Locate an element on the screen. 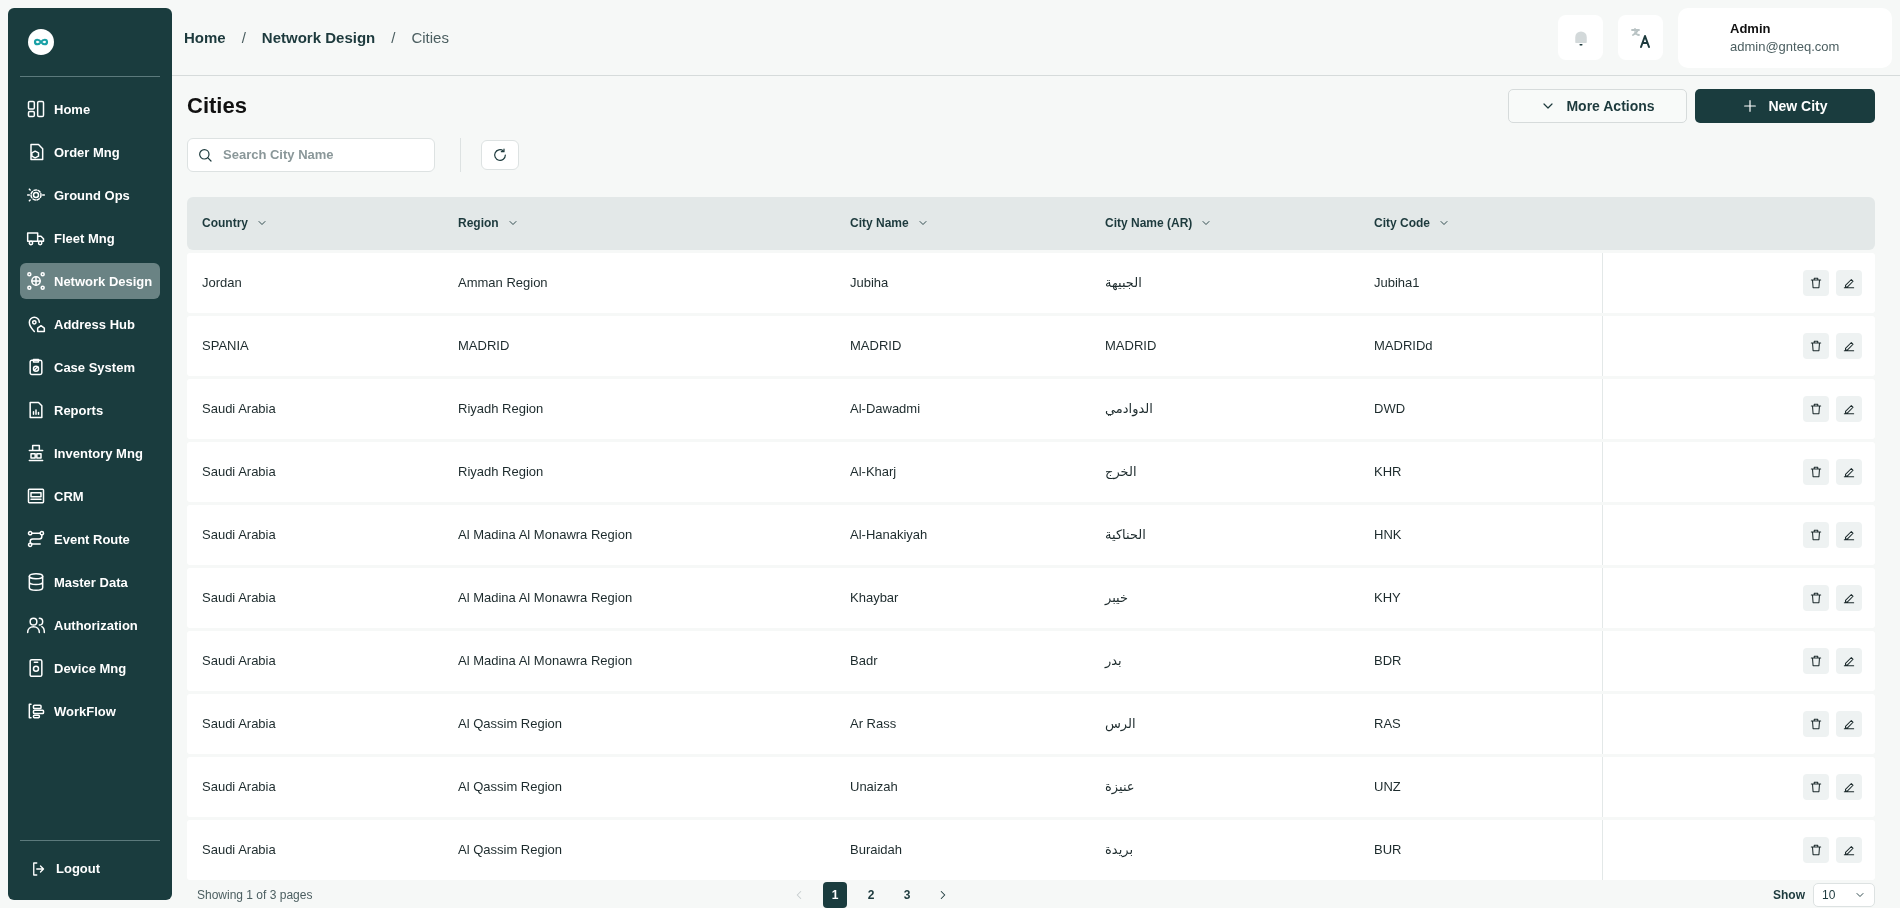  table-cell: Al-Dawadmi is located at coordinates (885, 409).